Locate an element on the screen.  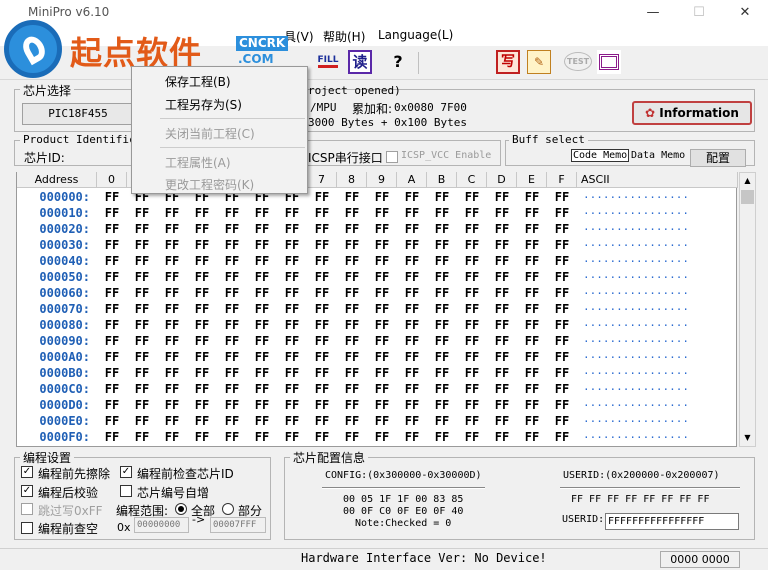
userid-input: FFFFFFFFFFFFFFFF is located at coordinates (672, 521).